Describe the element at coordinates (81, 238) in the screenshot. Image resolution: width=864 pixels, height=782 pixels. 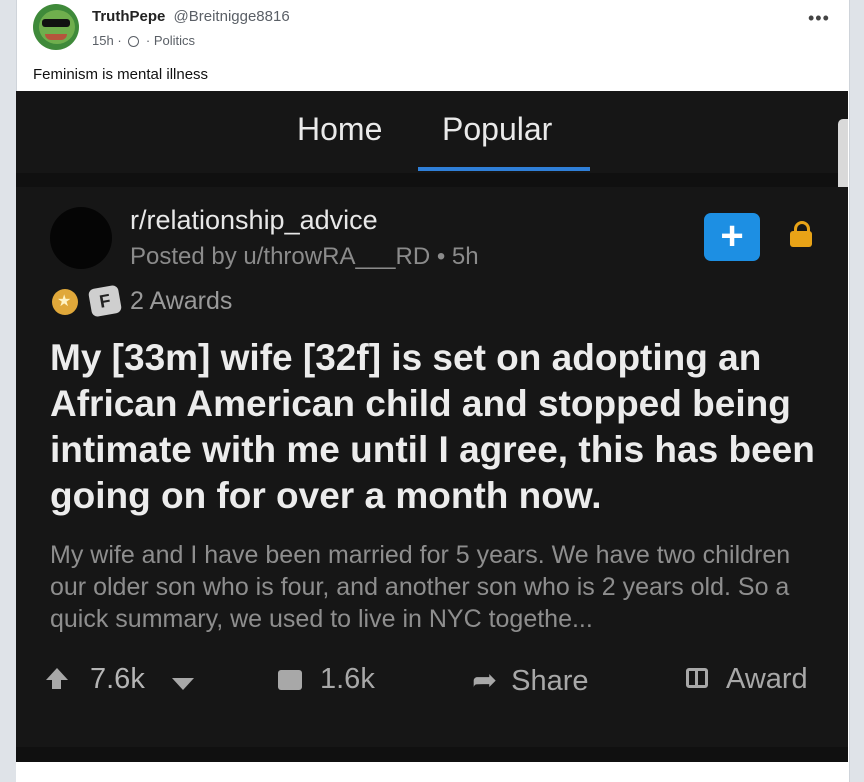
I see `subreddit-avatar` at that location.